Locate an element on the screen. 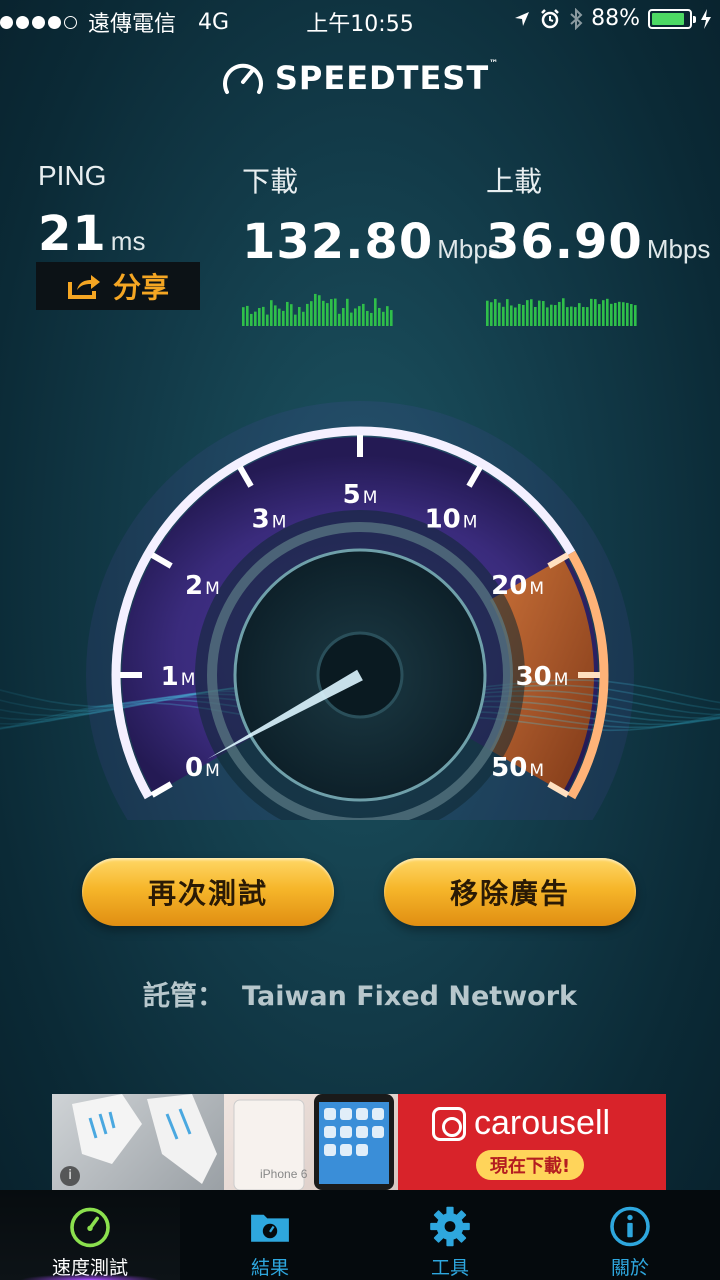 This screenshot has width=720, height=1280. download-graph is located at coordinates (317, 309).